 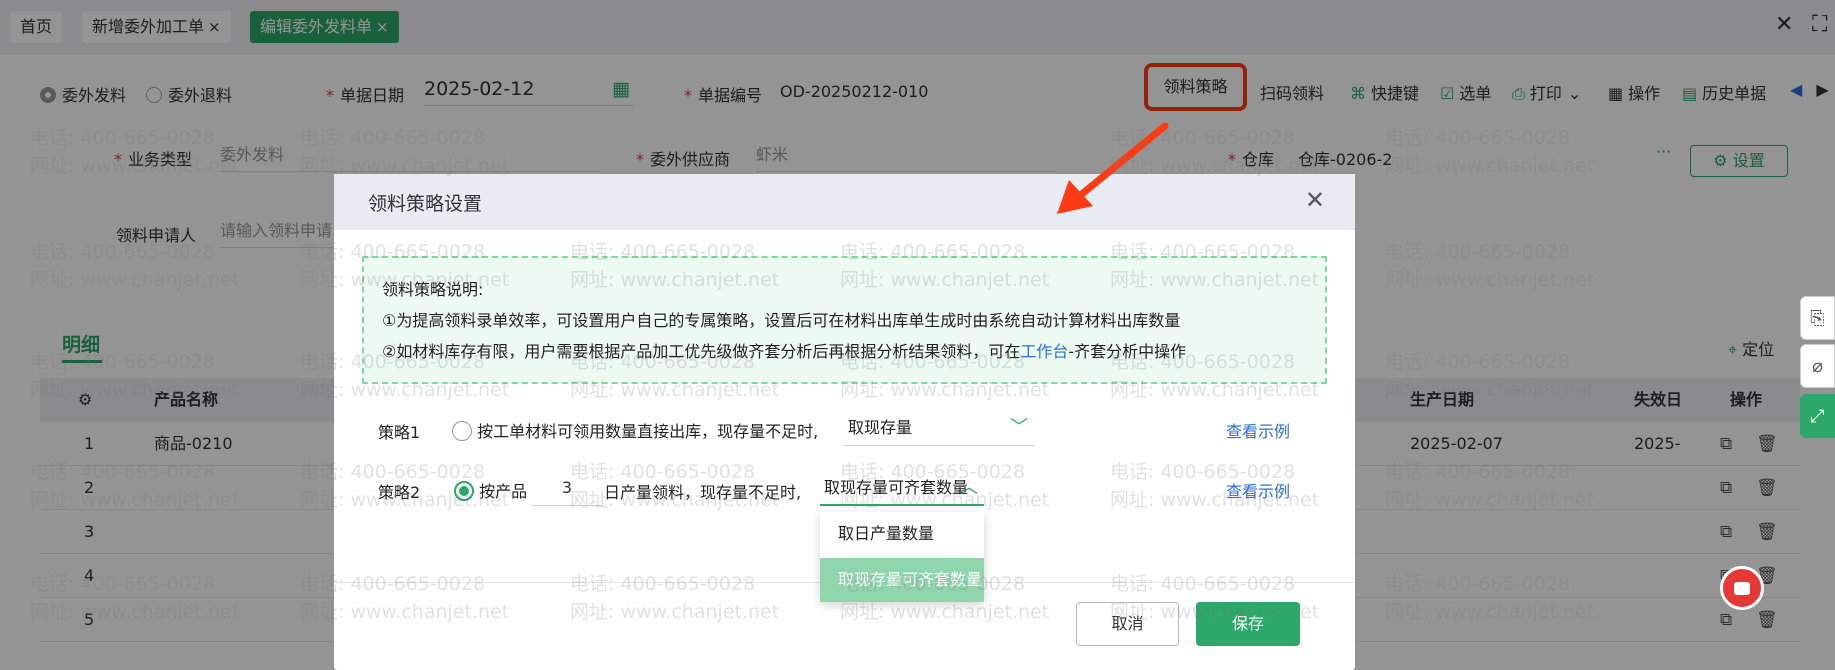 What do you see at coordinates (844, 202) in the screenshot?
I see `dialog-header: 领料策略设置 ✕` at bounding box center [844, 202].